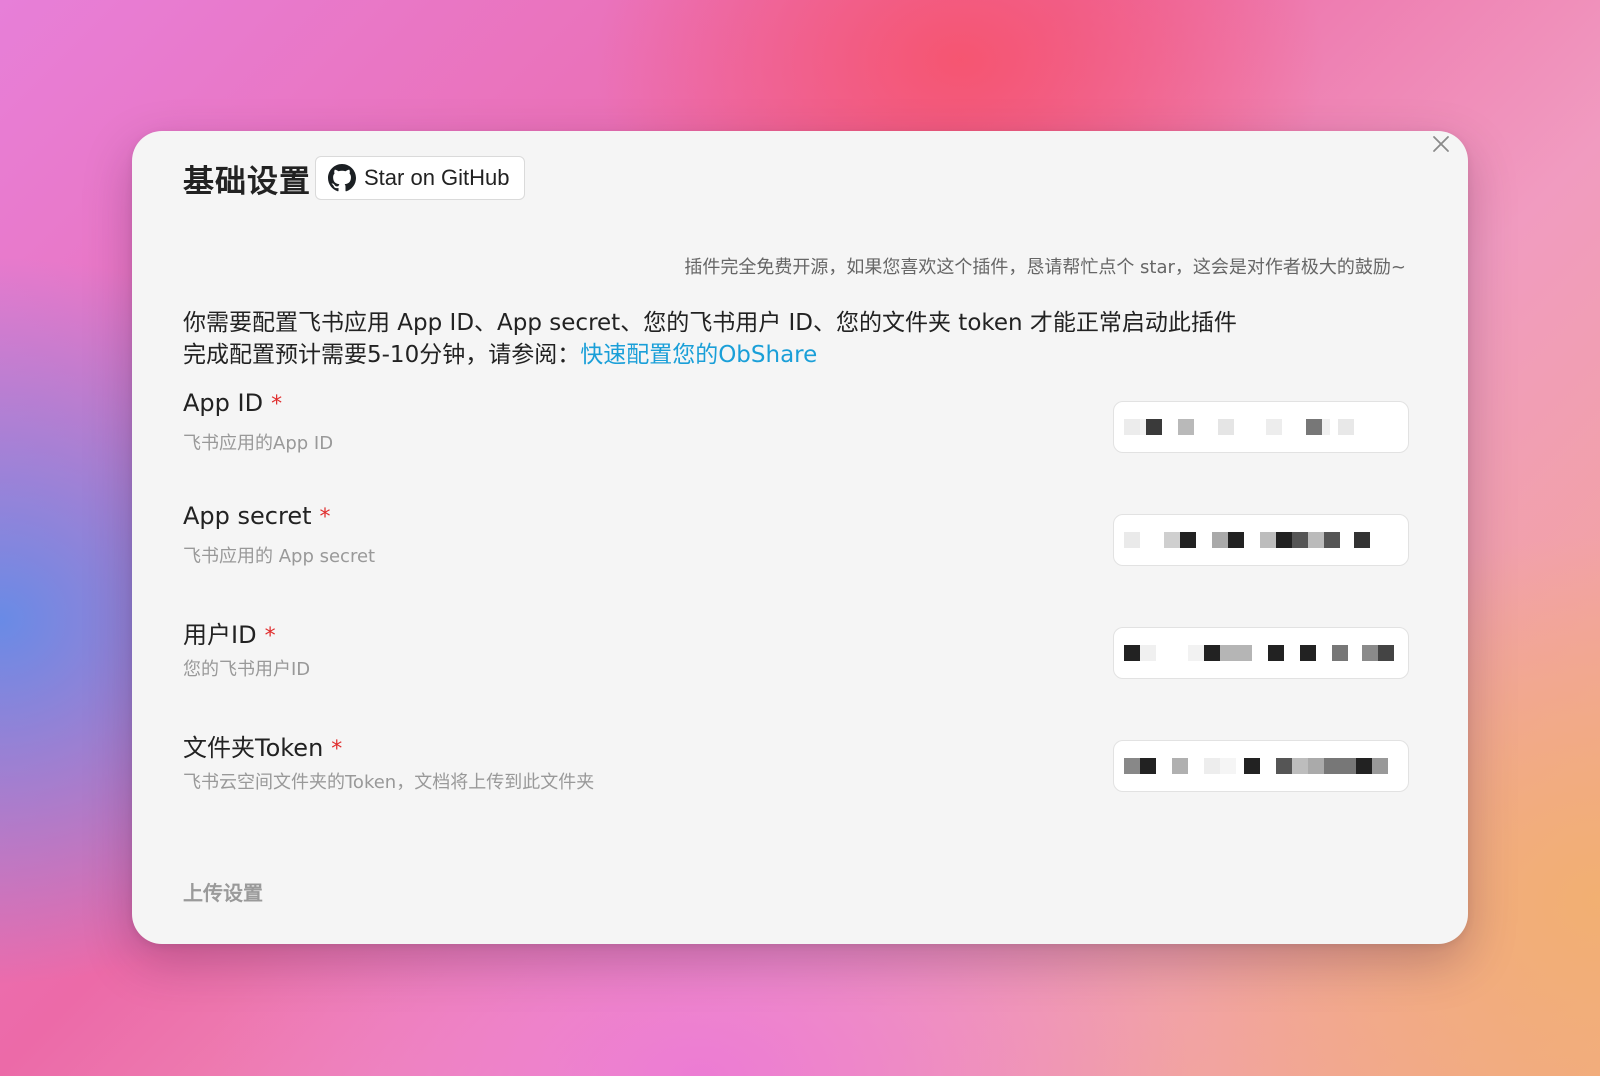  I want to click on user-id-label-row: 用户ID *, so click(229, 632).